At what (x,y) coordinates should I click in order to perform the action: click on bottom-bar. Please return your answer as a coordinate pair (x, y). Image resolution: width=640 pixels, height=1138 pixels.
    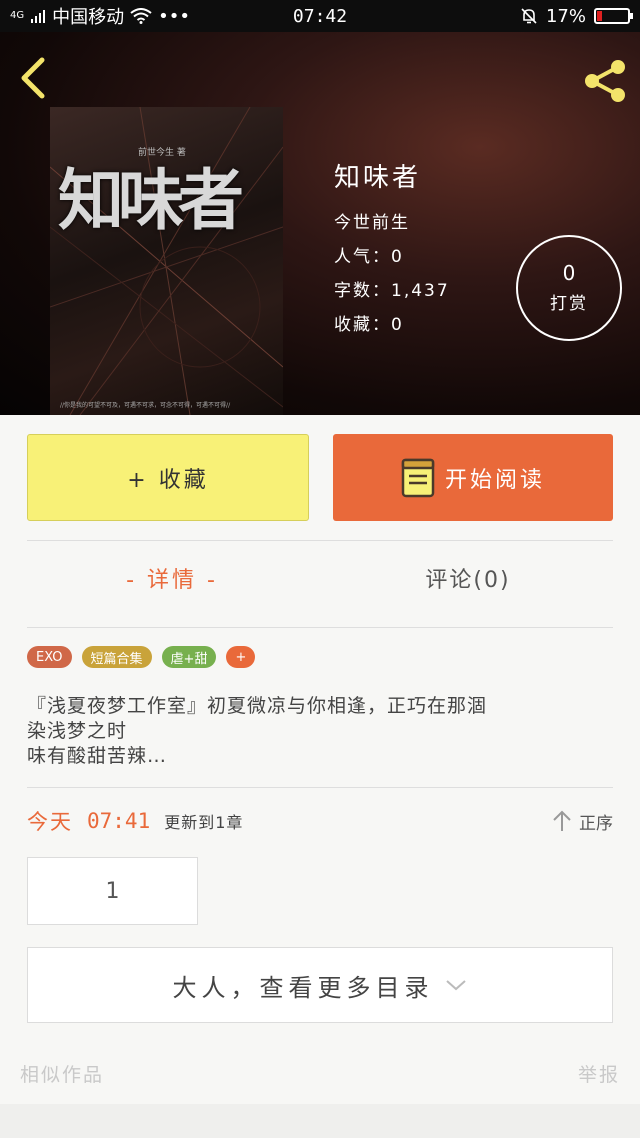
    Looking at the image, I should click on (320, 1121).